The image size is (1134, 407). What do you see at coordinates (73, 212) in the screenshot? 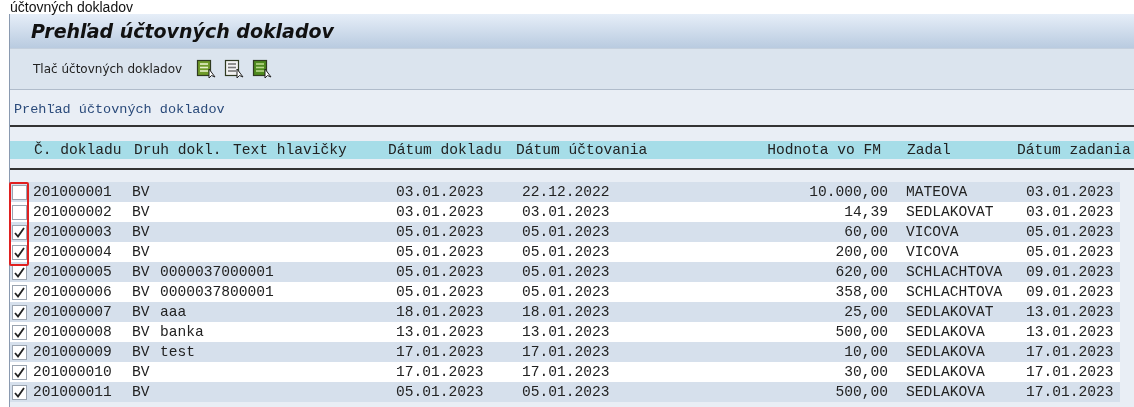
I see `table-cell-text: 201000002` at bounding box center [73, 212].